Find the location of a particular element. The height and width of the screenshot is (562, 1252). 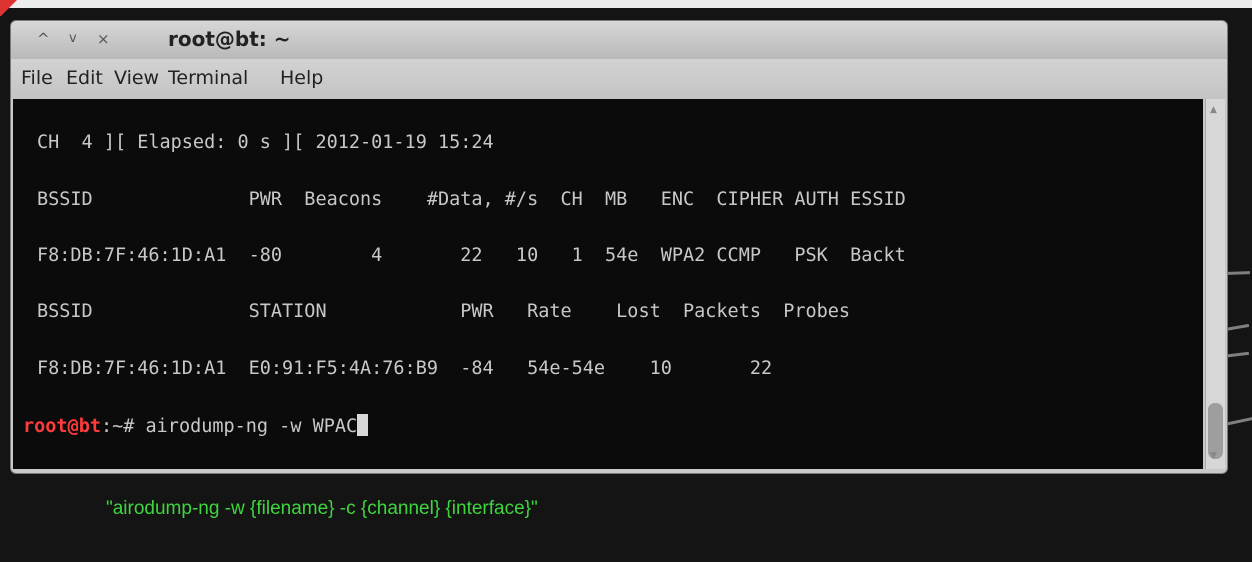

minimize-button: ^ is located at coordinates (43, 39).